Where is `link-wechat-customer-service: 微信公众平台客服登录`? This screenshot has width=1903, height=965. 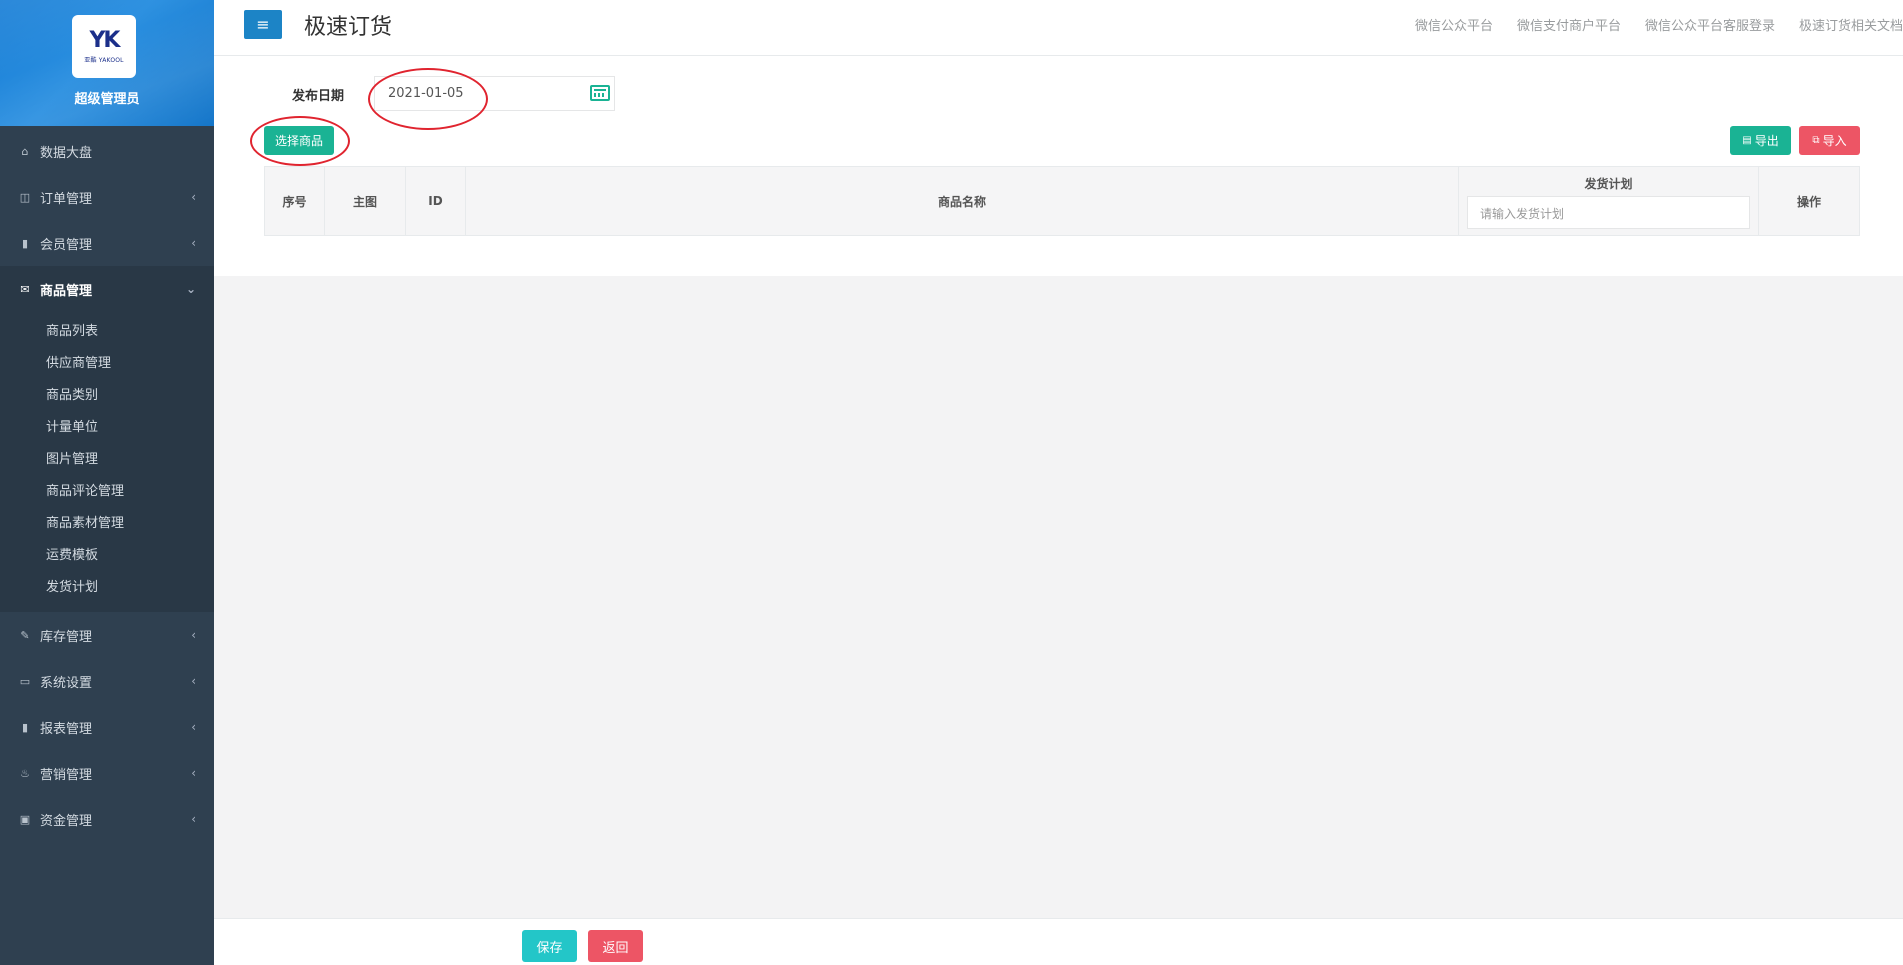 link-wechat-customer-service: 微信公众平台客服登录 is located at coordinates (1710, 24).